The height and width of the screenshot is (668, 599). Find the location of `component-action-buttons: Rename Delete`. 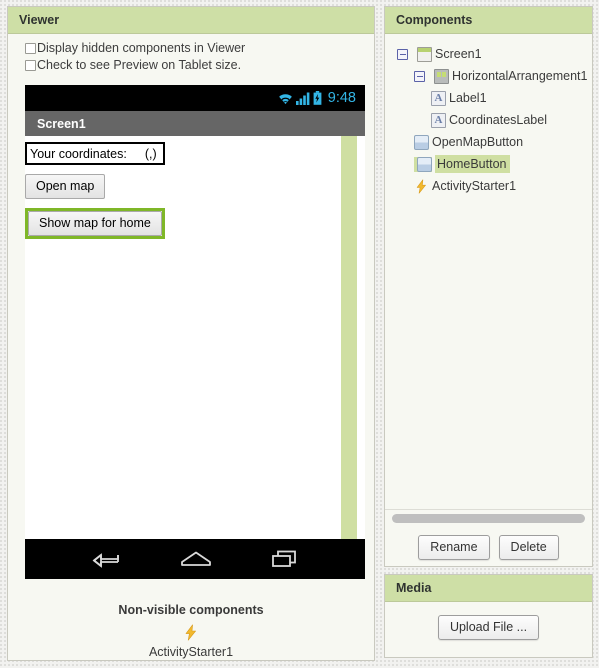

component-action-buttons: Rename Delete is located at coordinates (488, 543).